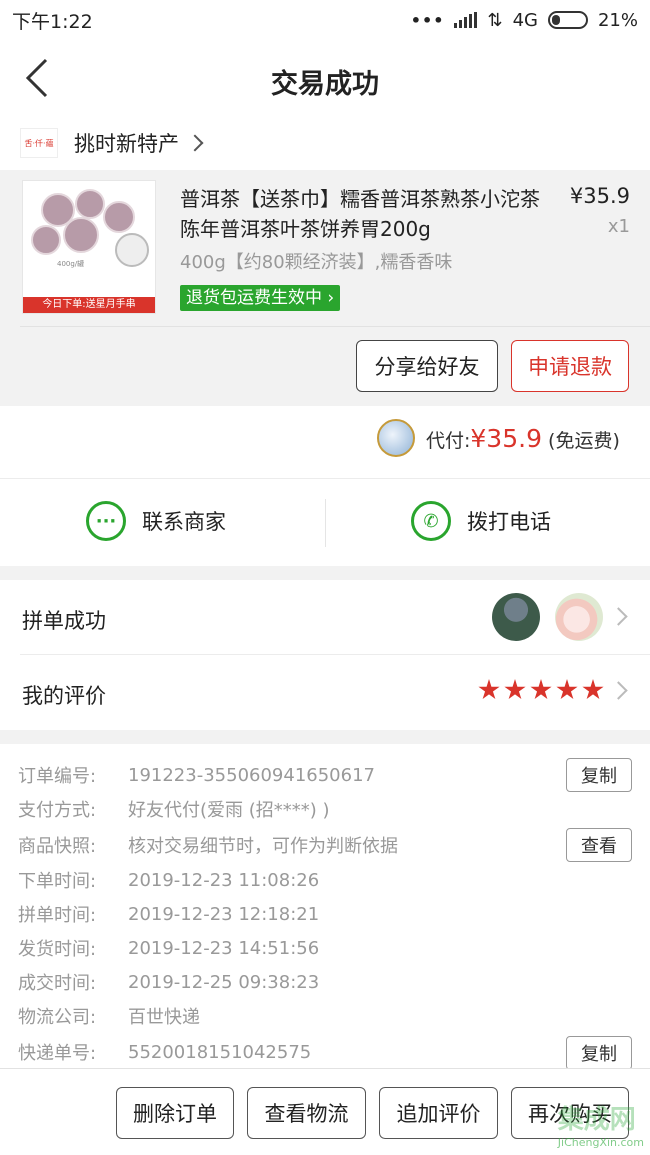 This screenshot has width=650, height=1155. What do you see at coordinates (495, 20) in the screenshot?
I see `data-arrows-icon: ⇅` at bounding box center [495, 20].